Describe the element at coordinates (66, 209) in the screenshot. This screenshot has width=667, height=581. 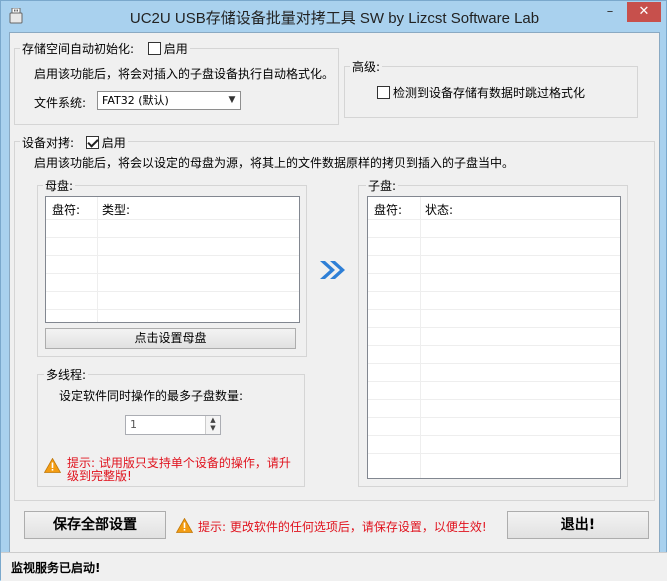
I see `source-col-drive: 盘符:` at that location.